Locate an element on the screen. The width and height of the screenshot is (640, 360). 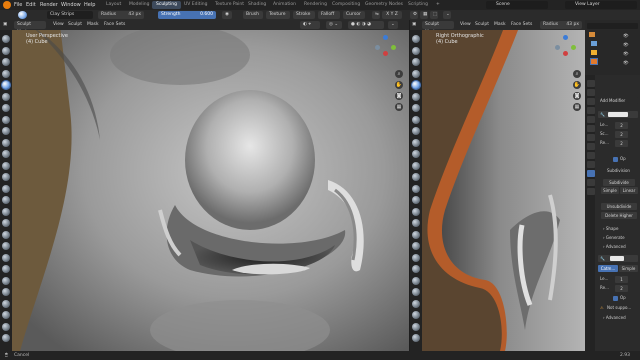
navigation-gizmo is located at coordinates (385, 47).